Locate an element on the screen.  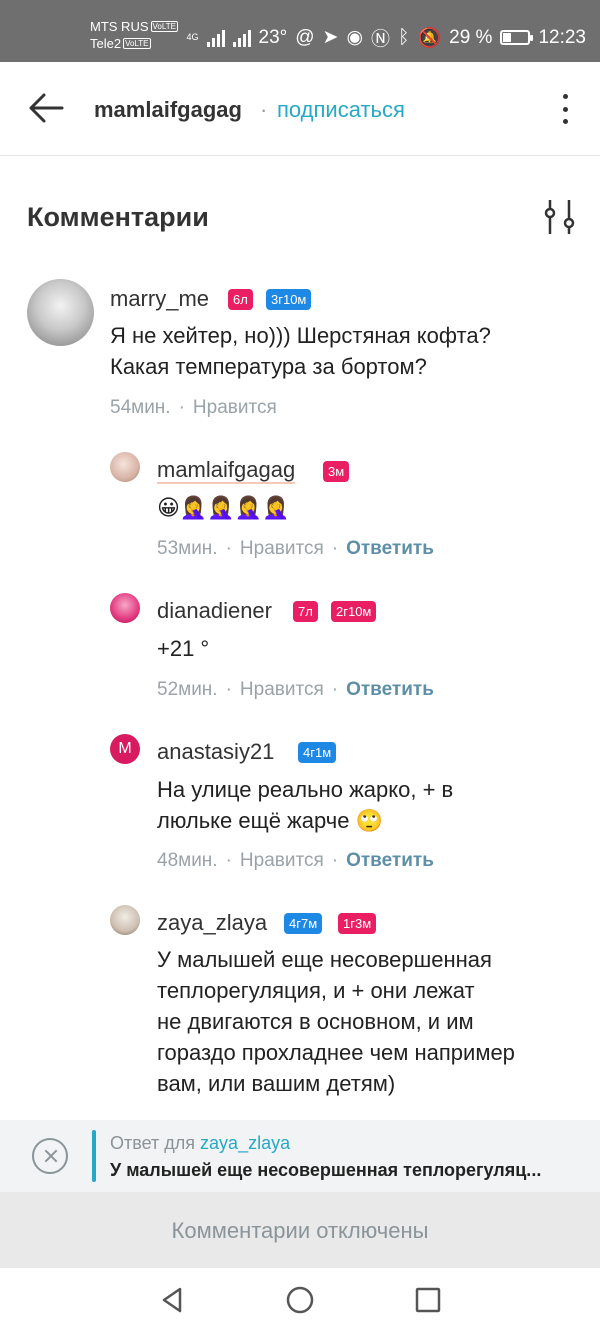
badge: 2г10м is located at coordinates (354, 611).